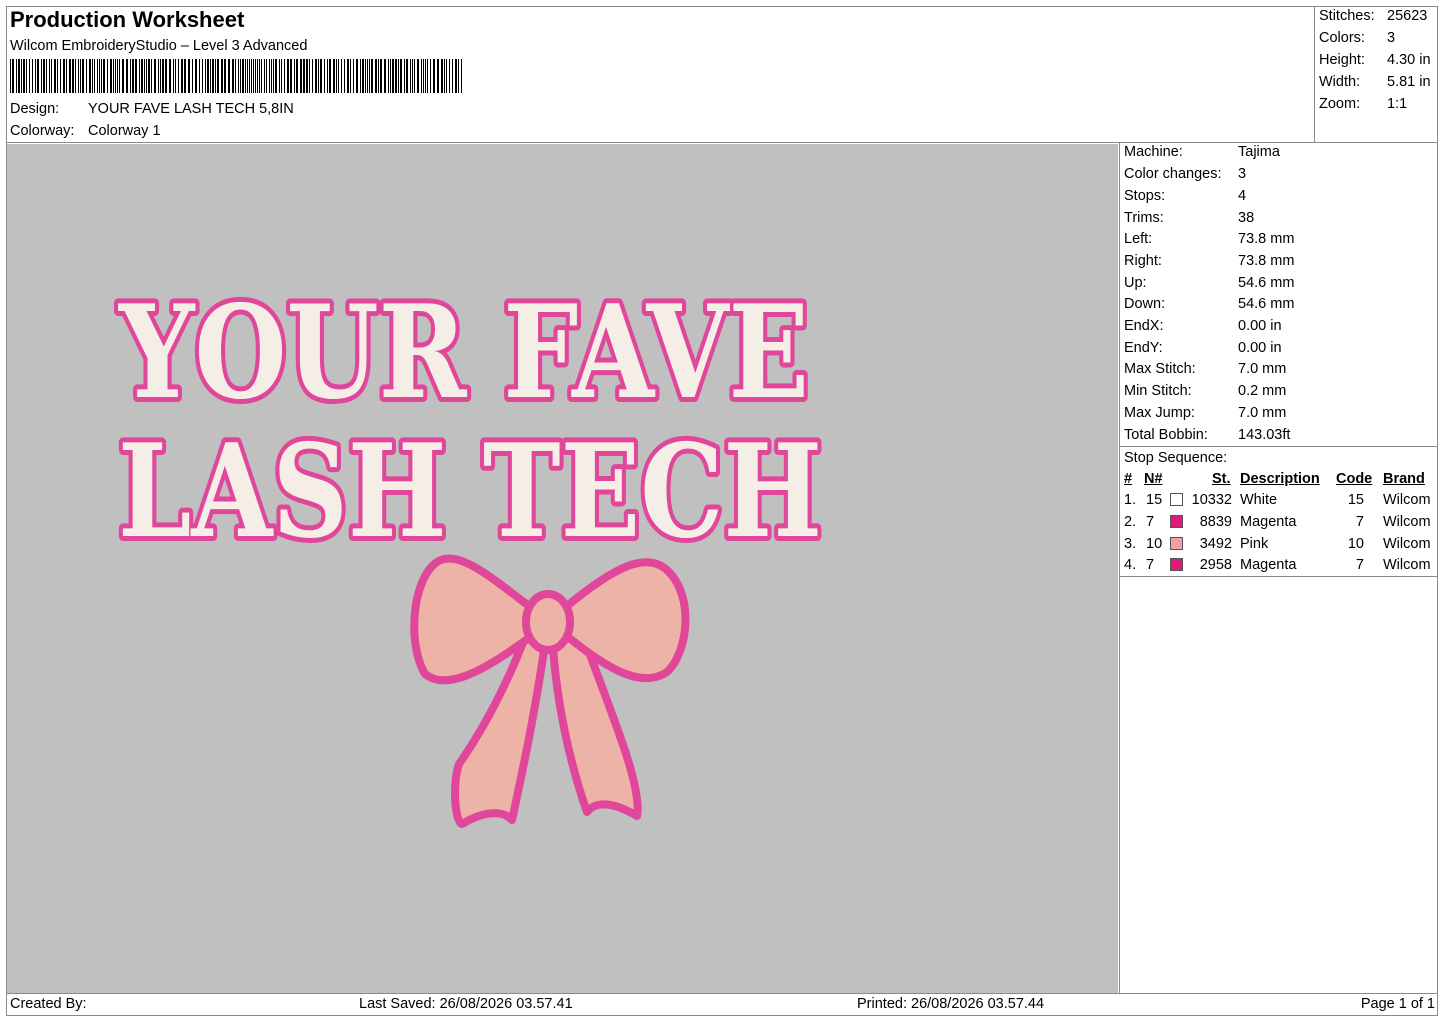  I want to click on machine-value: 0.2 mm, so click(1262, 391).